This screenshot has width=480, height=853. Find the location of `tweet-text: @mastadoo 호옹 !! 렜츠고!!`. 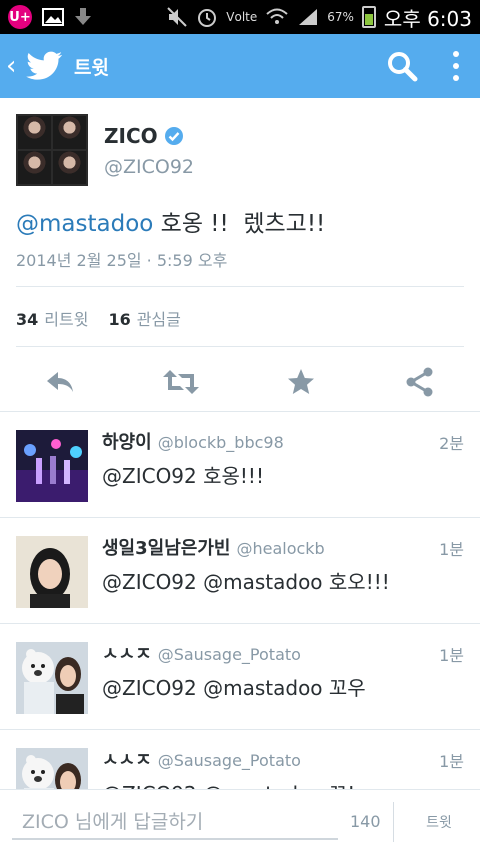

tweet-text: @mastadoo 호옹 !! 렜츠고!! is located at coordinates (170, 221).